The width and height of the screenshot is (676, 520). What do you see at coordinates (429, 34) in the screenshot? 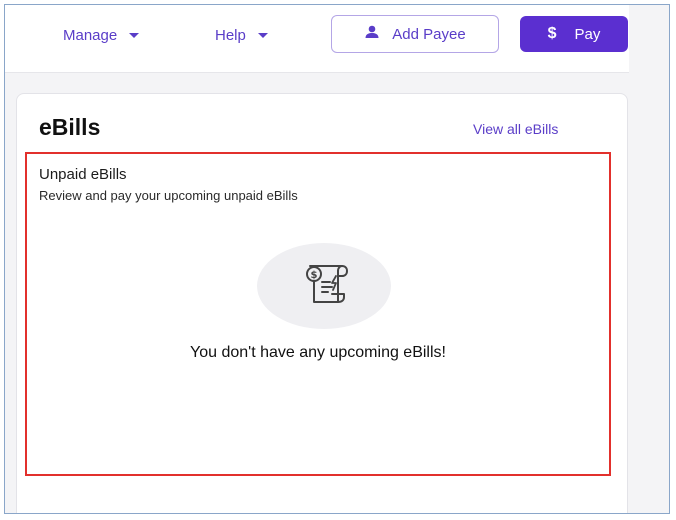
I see `add-payee-label: Add Payee` at bounding box center [429, 34].